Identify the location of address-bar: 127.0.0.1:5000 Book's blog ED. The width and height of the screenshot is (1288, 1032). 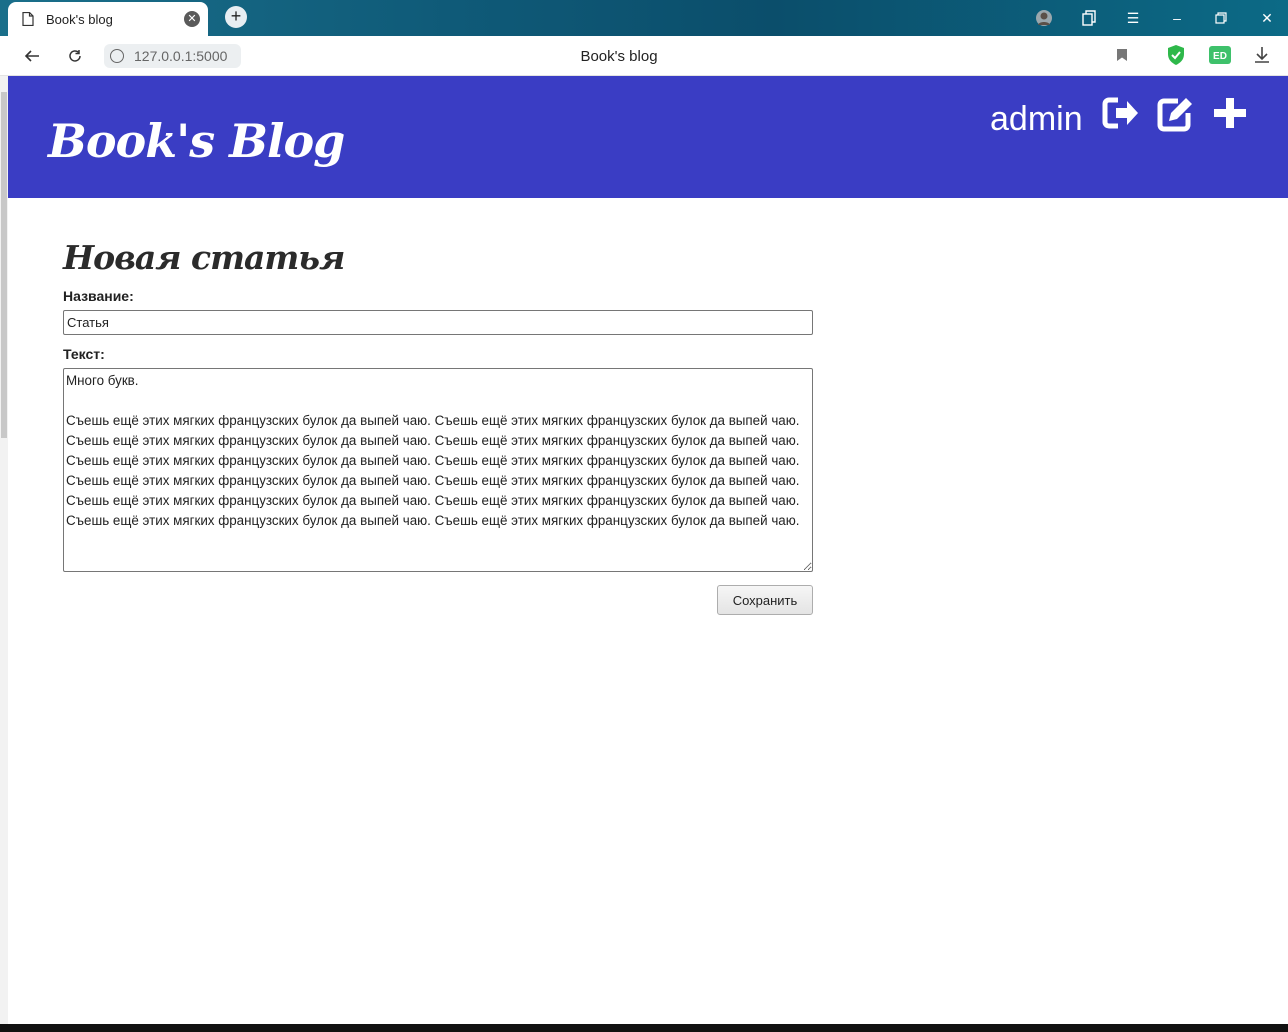
(644, 56).